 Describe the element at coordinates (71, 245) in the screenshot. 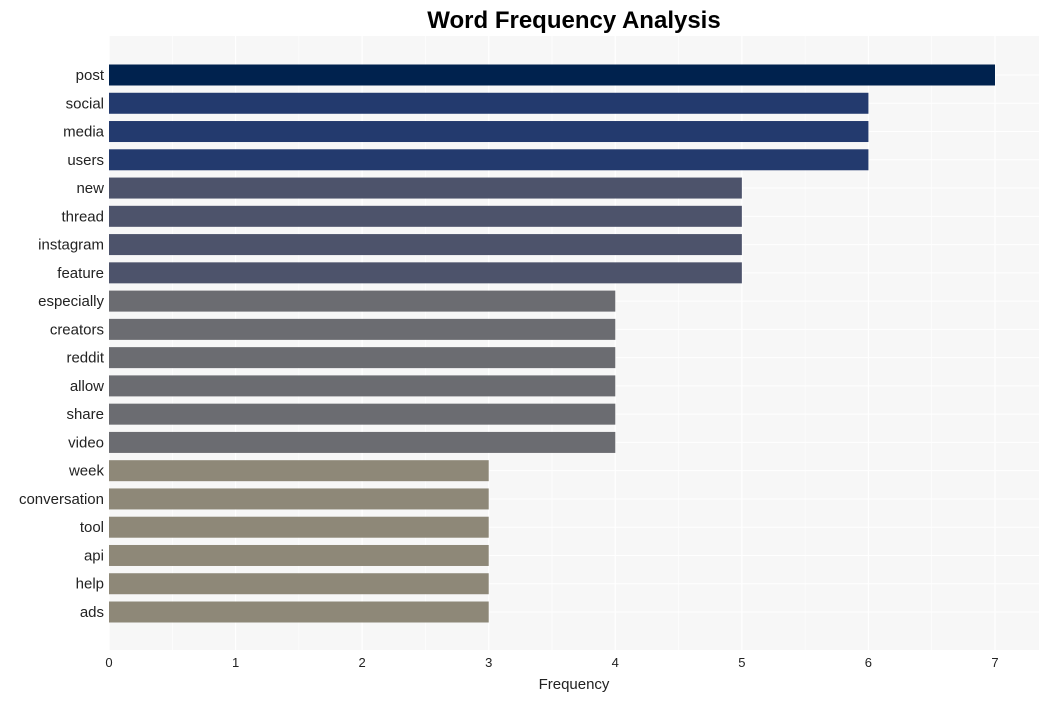

I see `y-tick-label: instagram` at that location.